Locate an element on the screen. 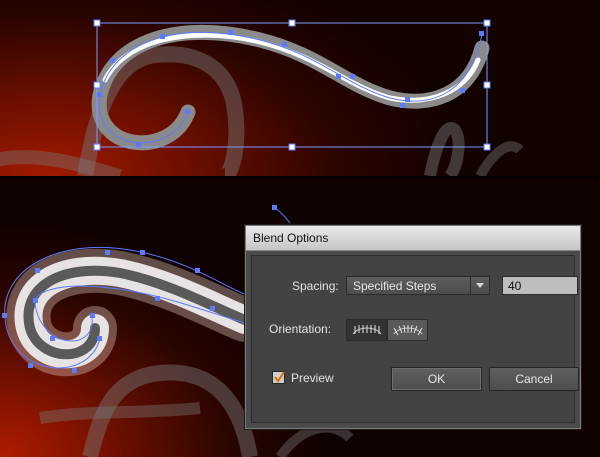 The image size is (600, 457). orientation-align-to-page-button is located at coordinates (366, 330).